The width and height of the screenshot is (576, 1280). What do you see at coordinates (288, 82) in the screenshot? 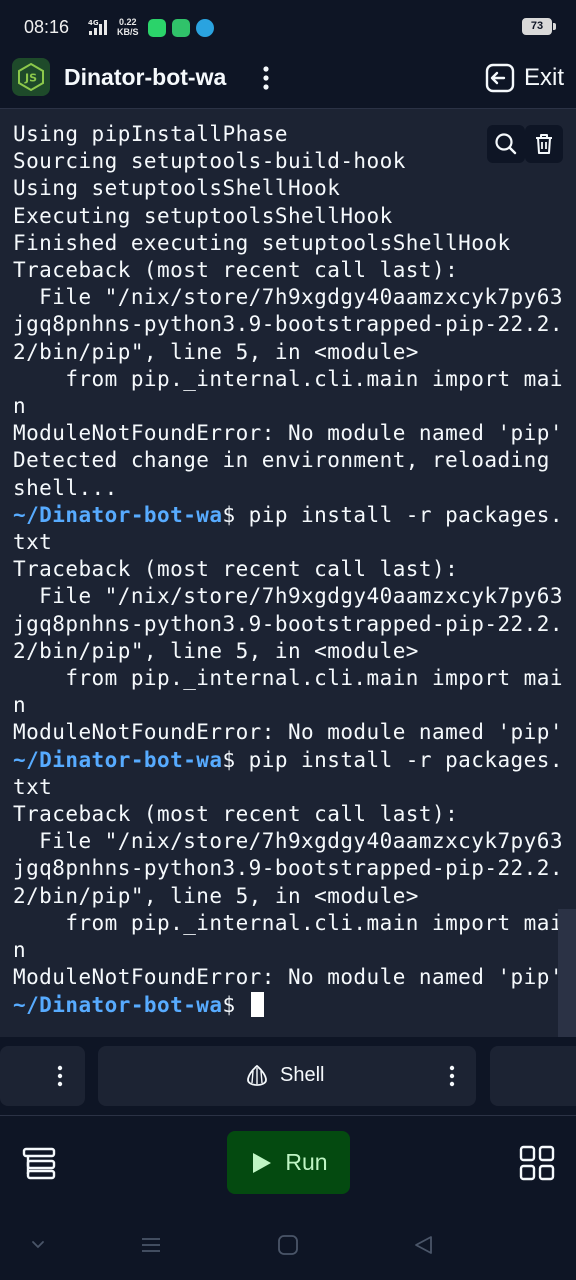
I see `app-header: JS Dinator-bot-wa Exit` at bounding box center [288, 82].